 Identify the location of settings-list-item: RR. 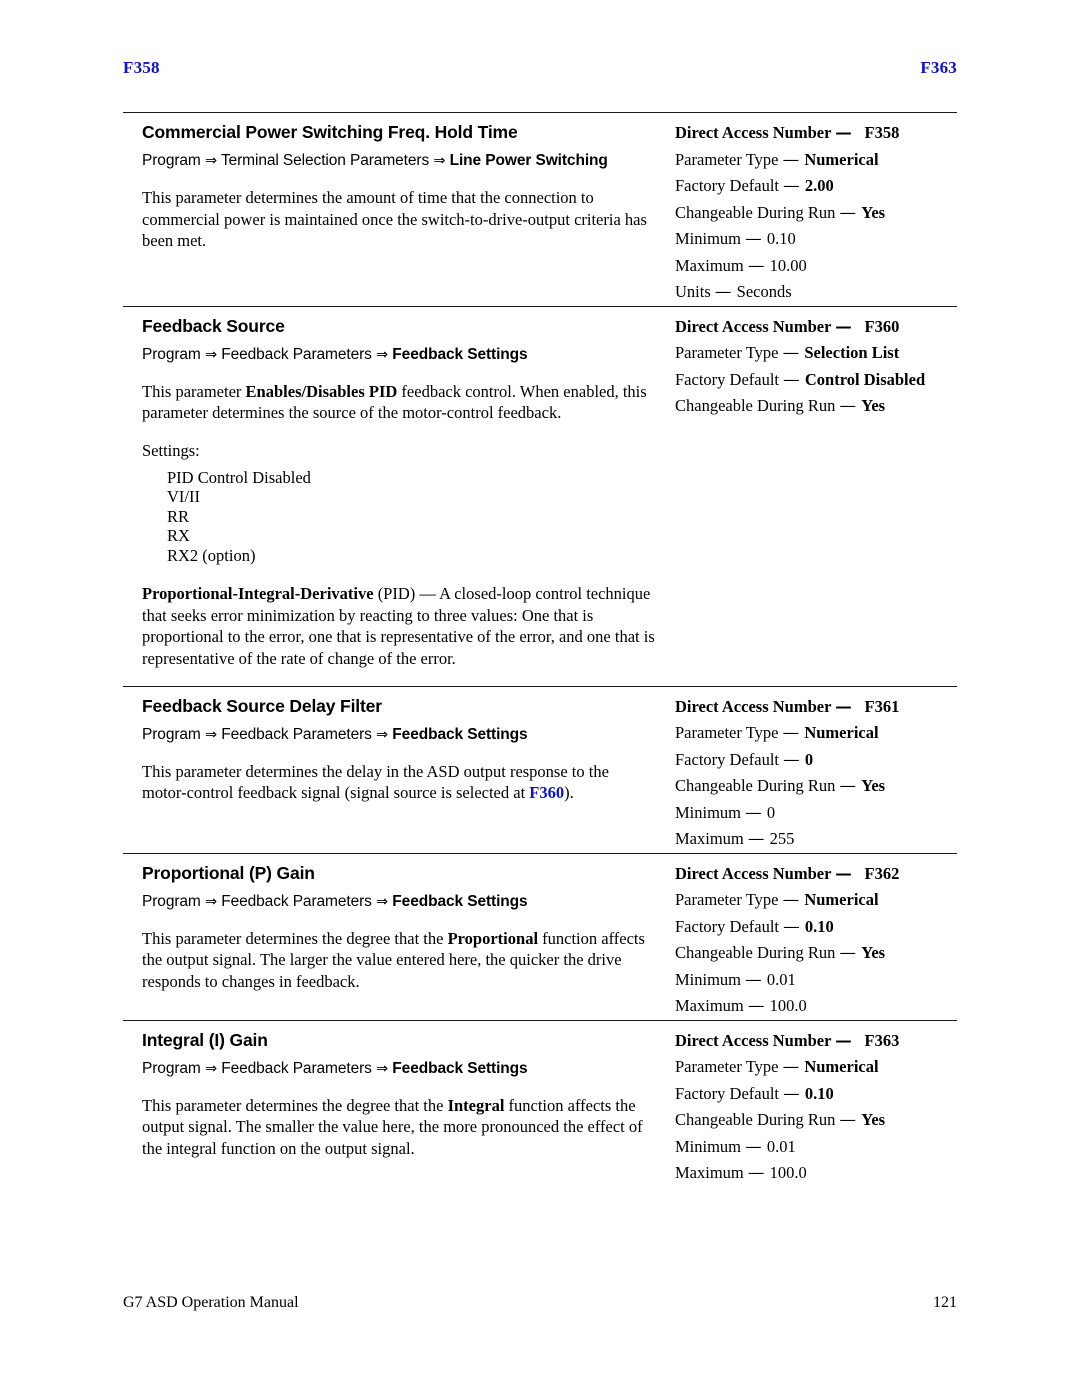
(178, 516).